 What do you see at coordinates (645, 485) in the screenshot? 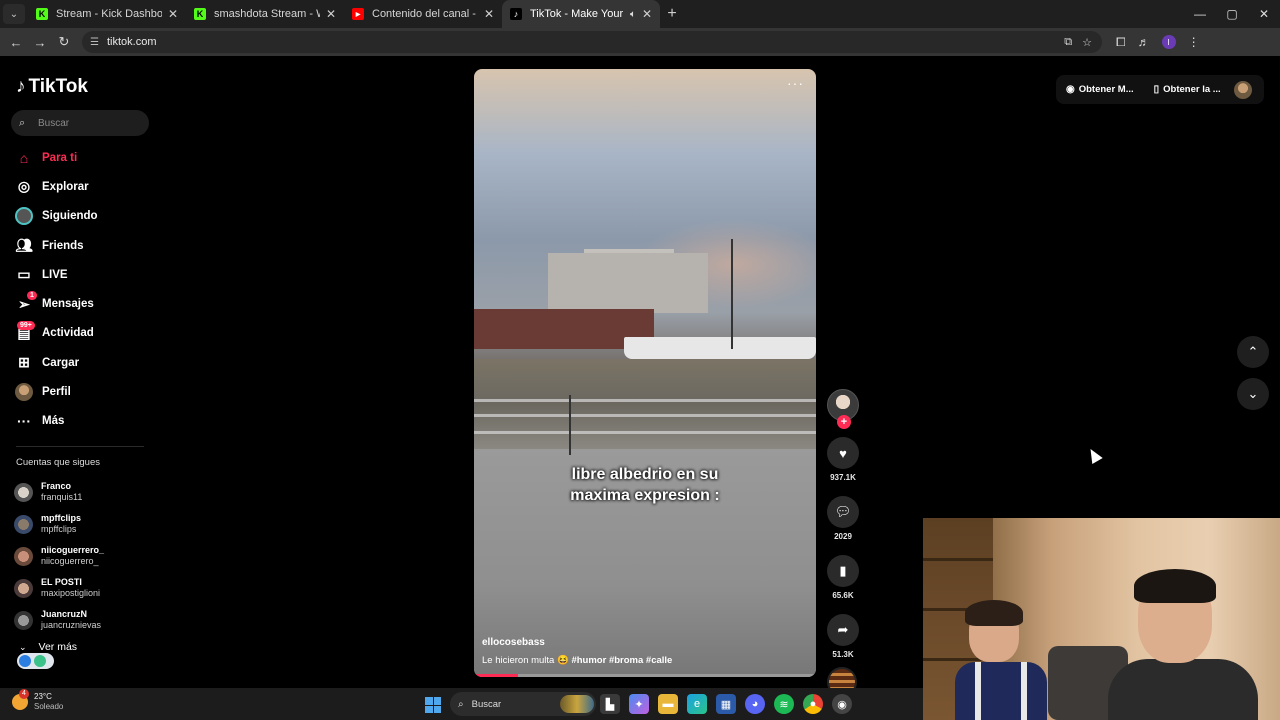
I see `video-caption-overlay: libre albedrio en su maxima expresion :` at bounding box center [645, 485].